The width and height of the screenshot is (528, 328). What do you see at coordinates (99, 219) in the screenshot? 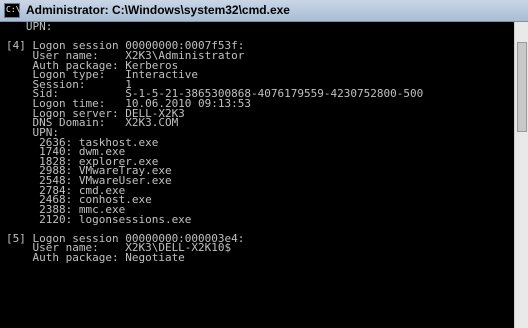
I see `console-line: 2120: logonsessions.exe` at bounding box center [99, 219].